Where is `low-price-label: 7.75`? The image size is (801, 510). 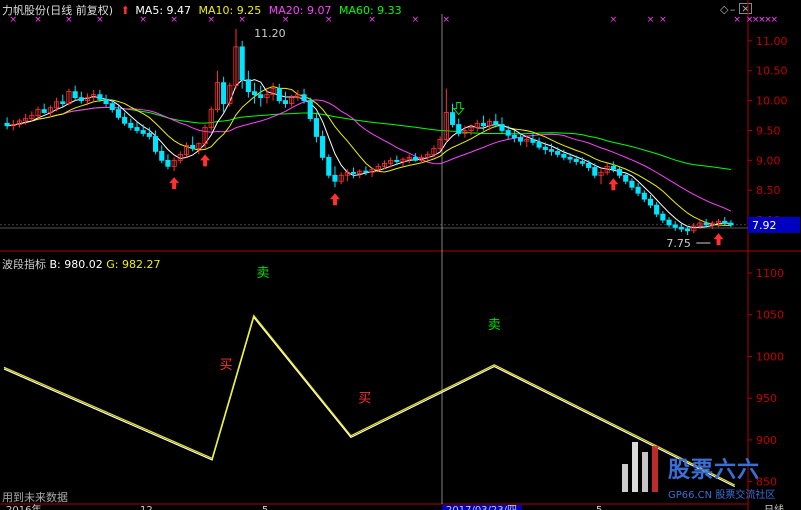
low-price-label: 7.75 is located at coordinates (678, 243).